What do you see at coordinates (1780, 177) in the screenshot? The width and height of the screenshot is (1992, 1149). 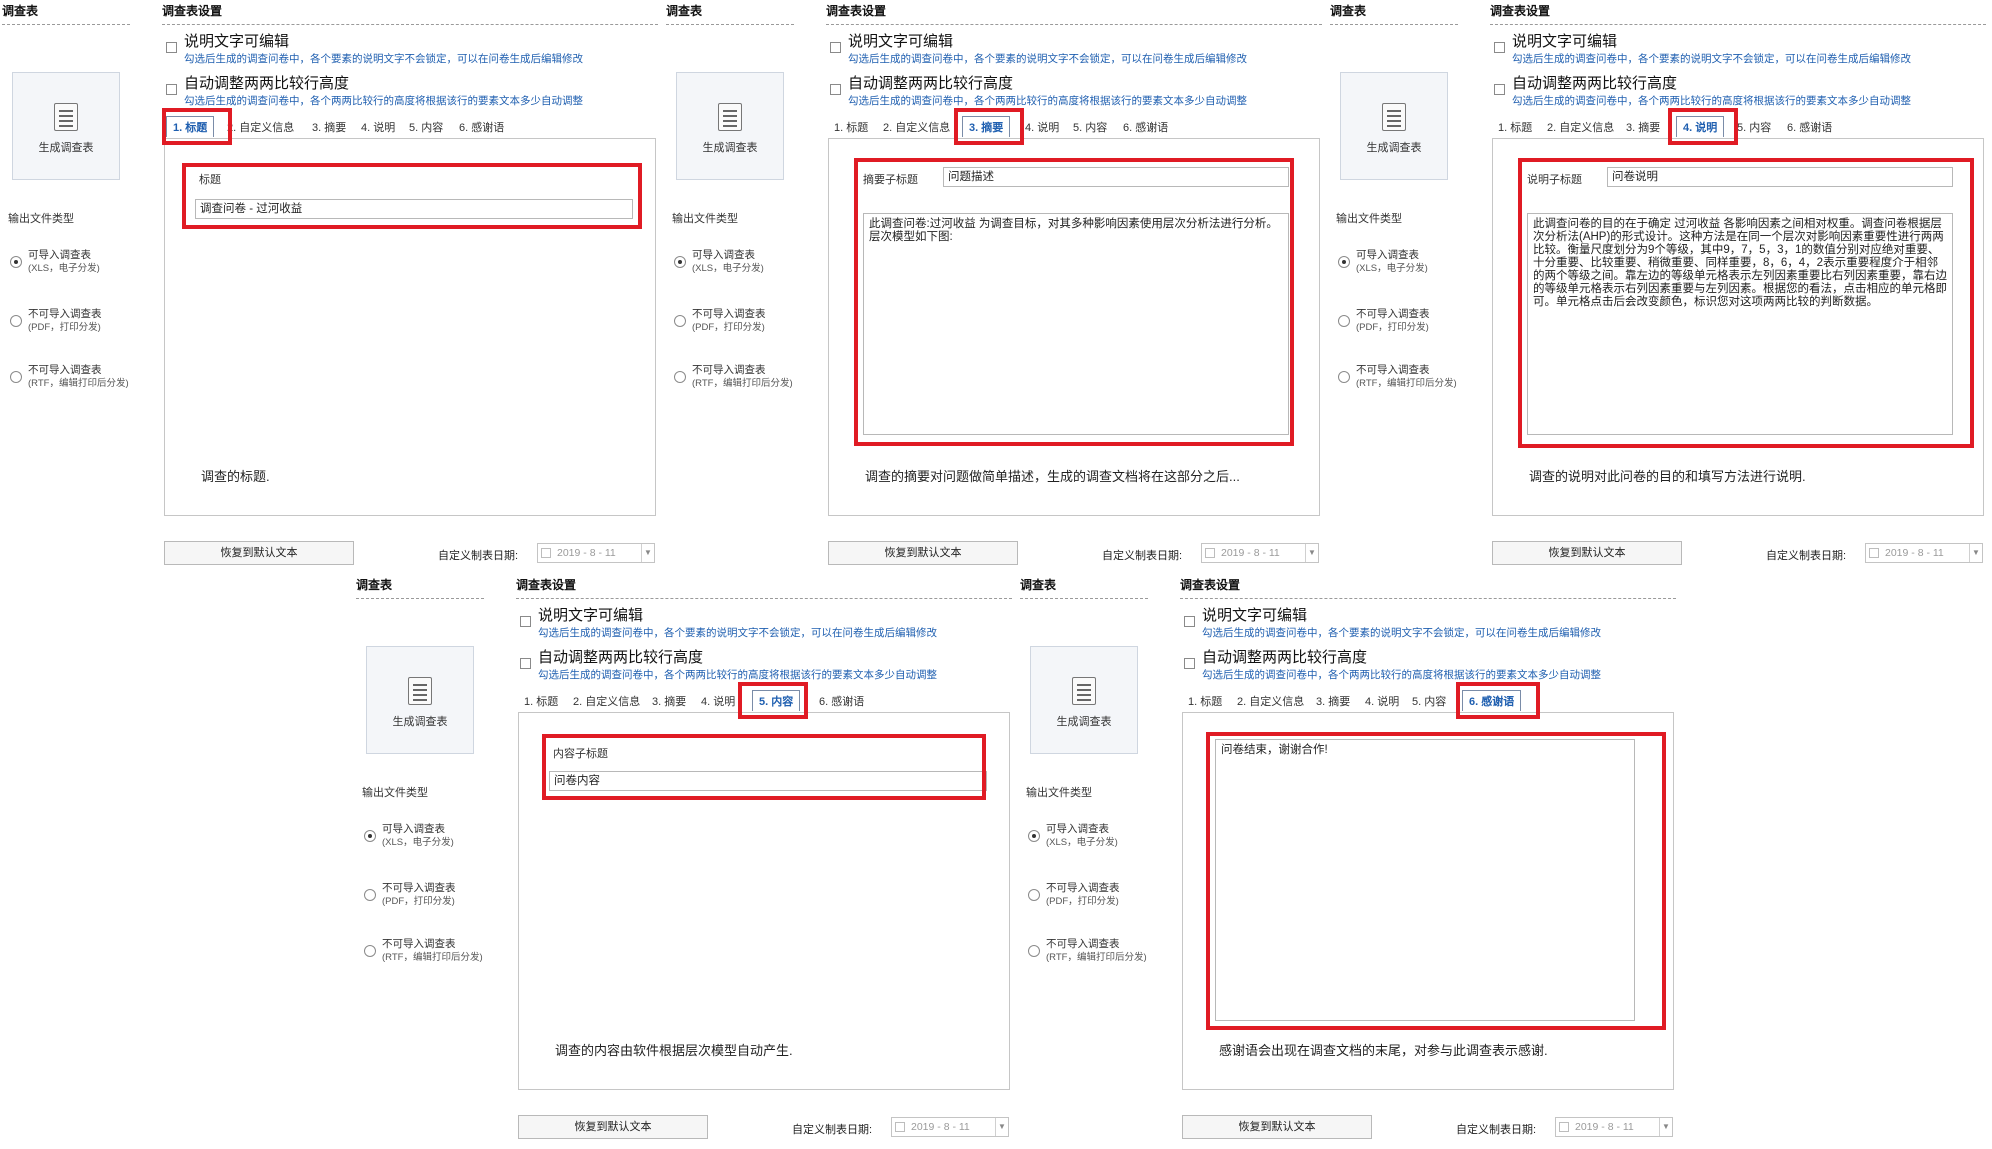 I see `subtitle-input: 问卷说明` at bounding box center [1780, 177].